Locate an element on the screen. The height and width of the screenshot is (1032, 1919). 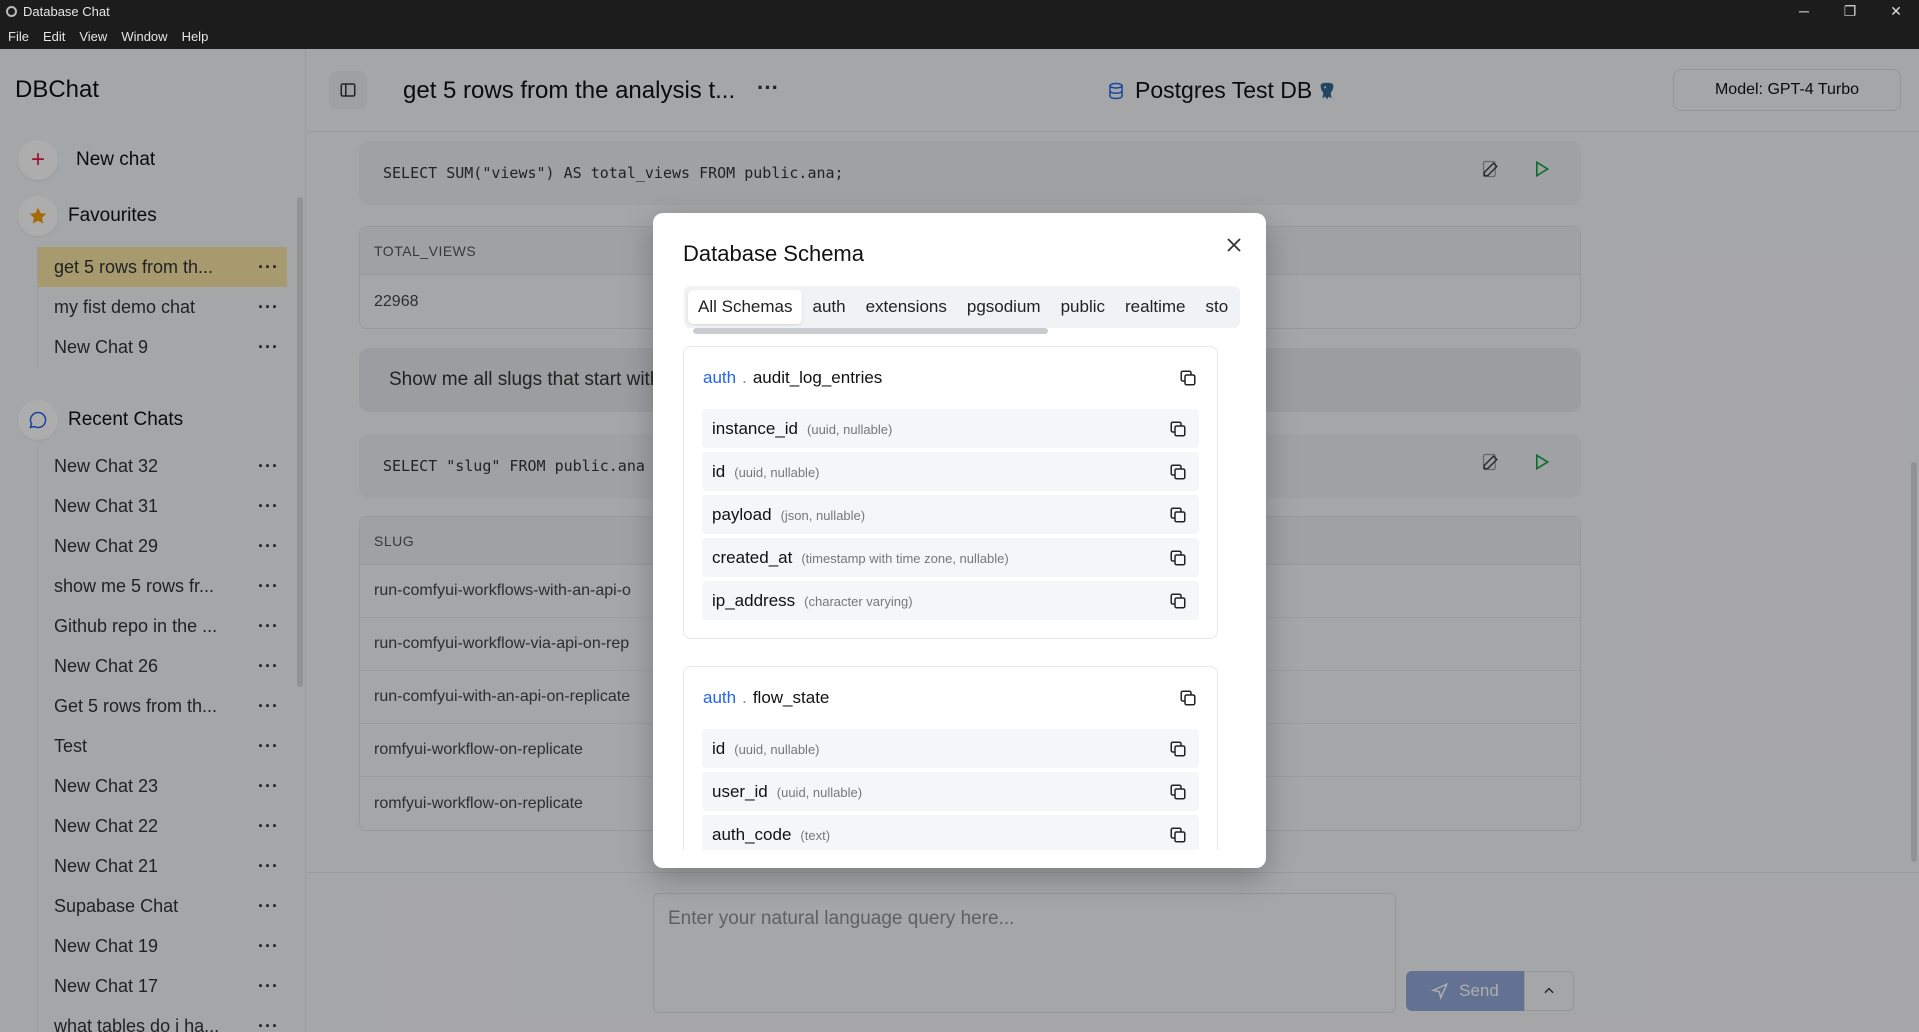
app-icon is located at coordinates (11, 11).